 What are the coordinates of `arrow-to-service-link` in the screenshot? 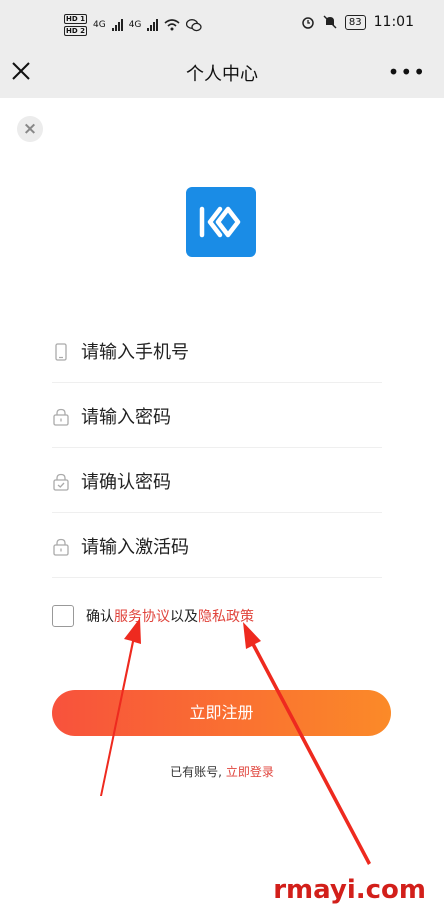 It's located at (120, 707).